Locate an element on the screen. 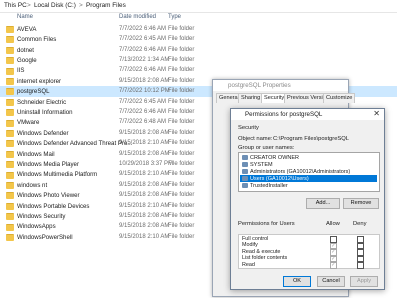 The image size is (397, 298). group-or-user-names-label: Group or user names: is located at coordinates (266, 148).